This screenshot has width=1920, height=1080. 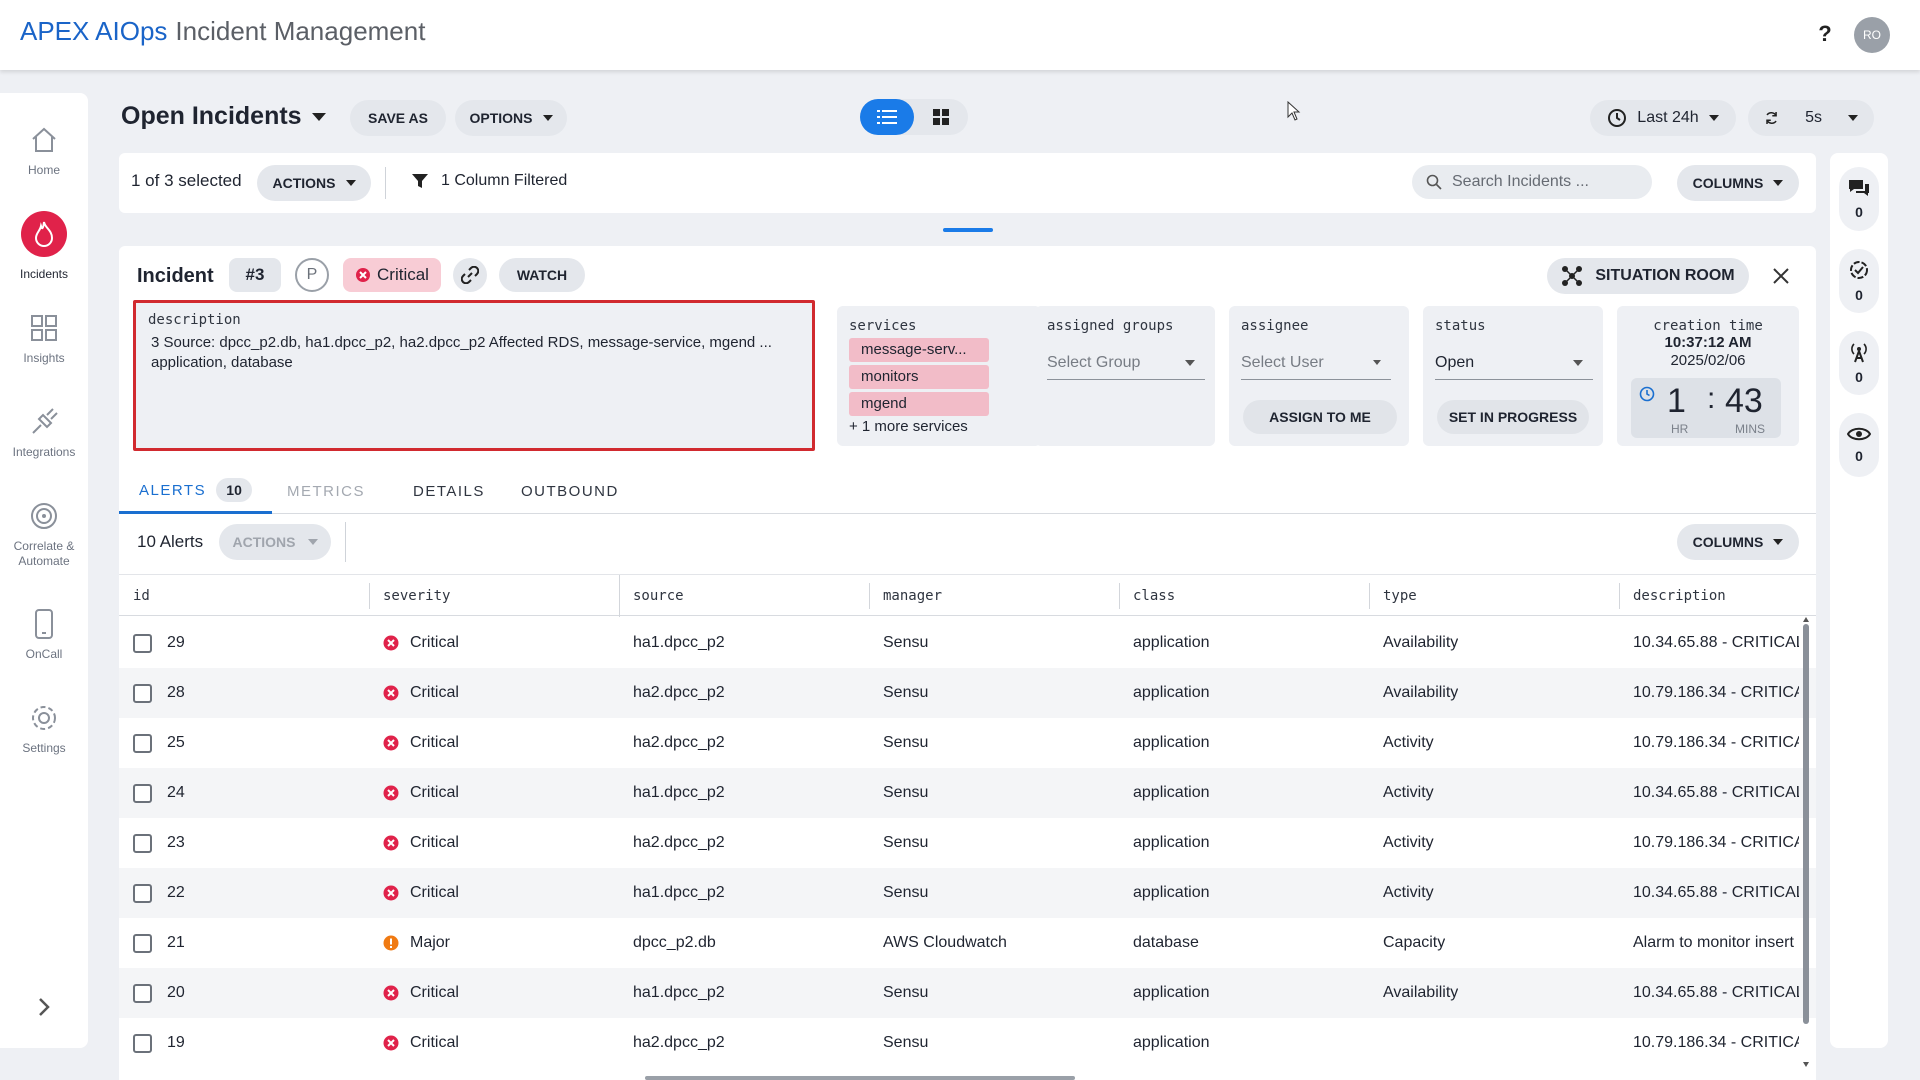 I want to click on tab-outbound: OUTBOUND, so click(x=570, y=491).